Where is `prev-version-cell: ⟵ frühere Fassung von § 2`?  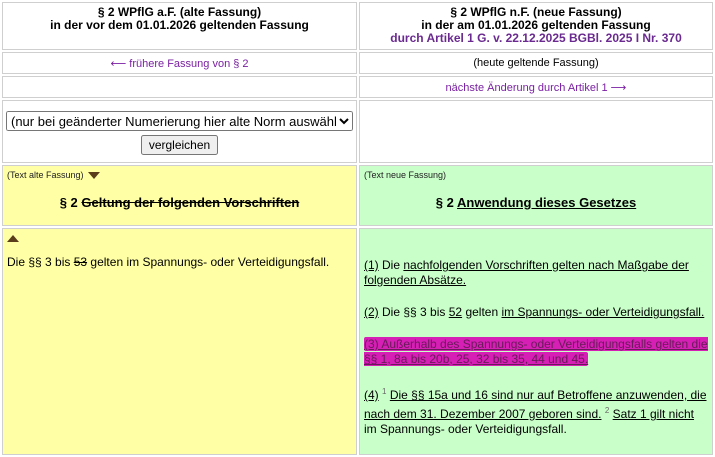 prev-version-cell: ⟵ frühere Fassung von § 2 is located at coordinates (179, 63).